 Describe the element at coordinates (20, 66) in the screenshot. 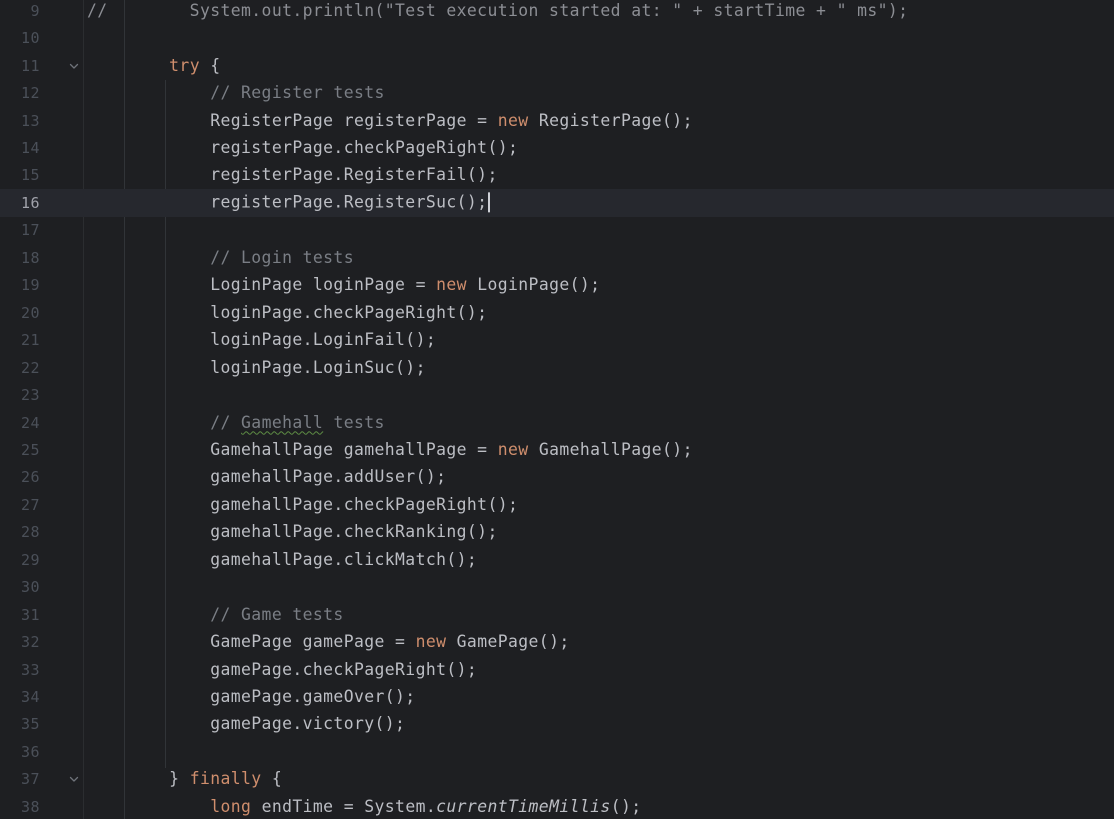

I see `line-number: 11` at that location.